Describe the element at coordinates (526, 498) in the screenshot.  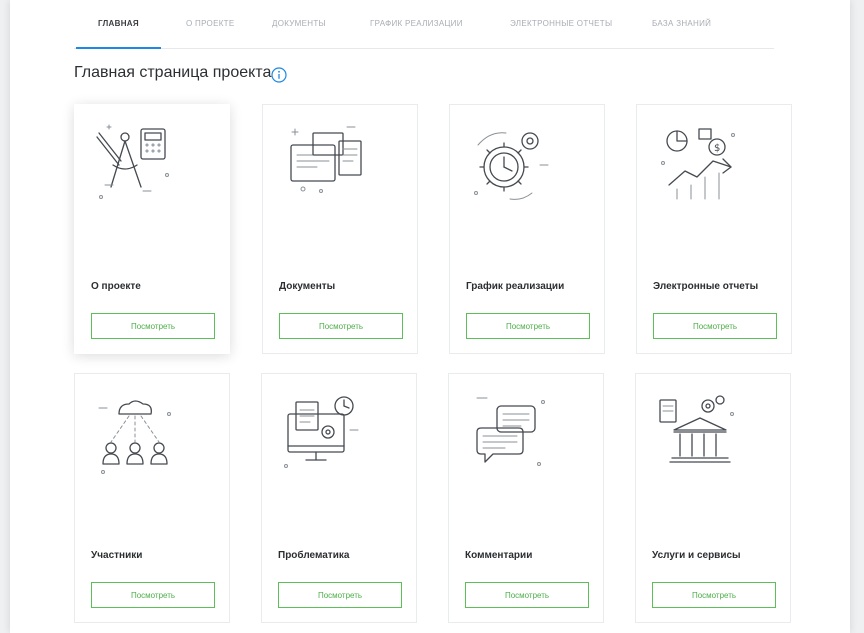
I see `card-comments: Комментарии Посмотреть` at that location.